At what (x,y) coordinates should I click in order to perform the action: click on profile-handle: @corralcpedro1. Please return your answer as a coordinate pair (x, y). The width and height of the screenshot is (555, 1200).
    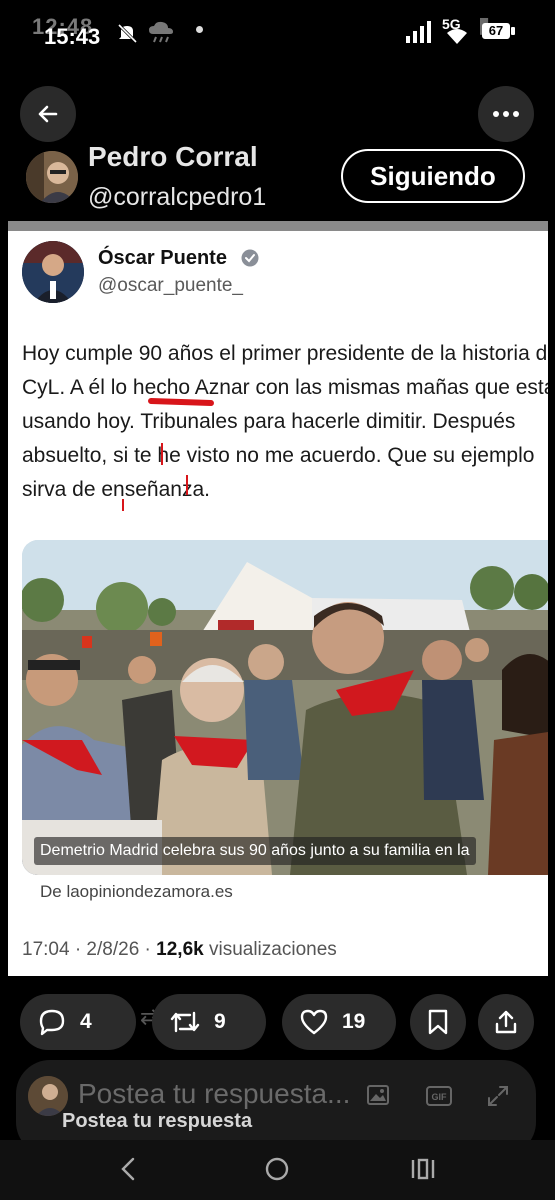
    Looking at the image, I should click on (177, 197).